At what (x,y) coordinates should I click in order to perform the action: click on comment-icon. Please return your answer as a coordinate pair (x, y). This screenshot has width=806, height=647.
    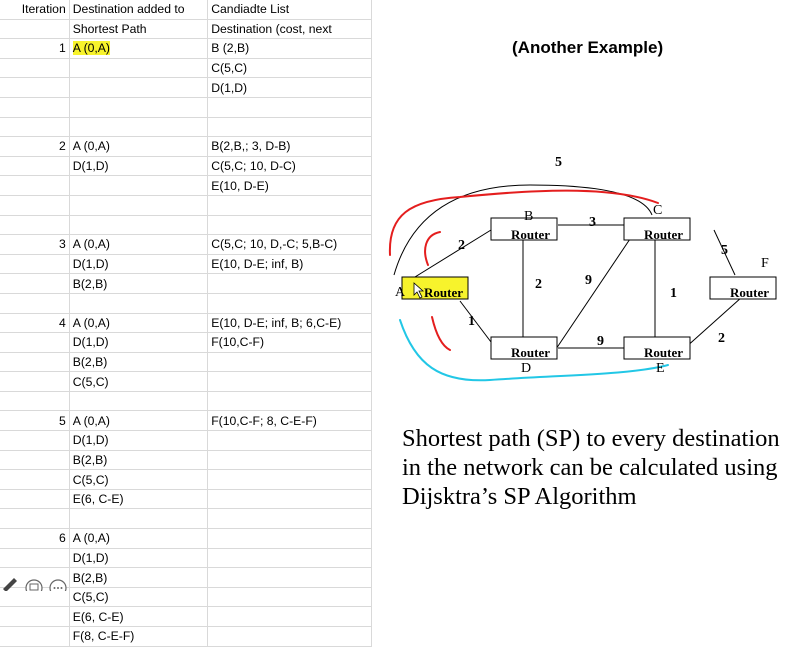
    Looking at the image, I should click on (34, 585).